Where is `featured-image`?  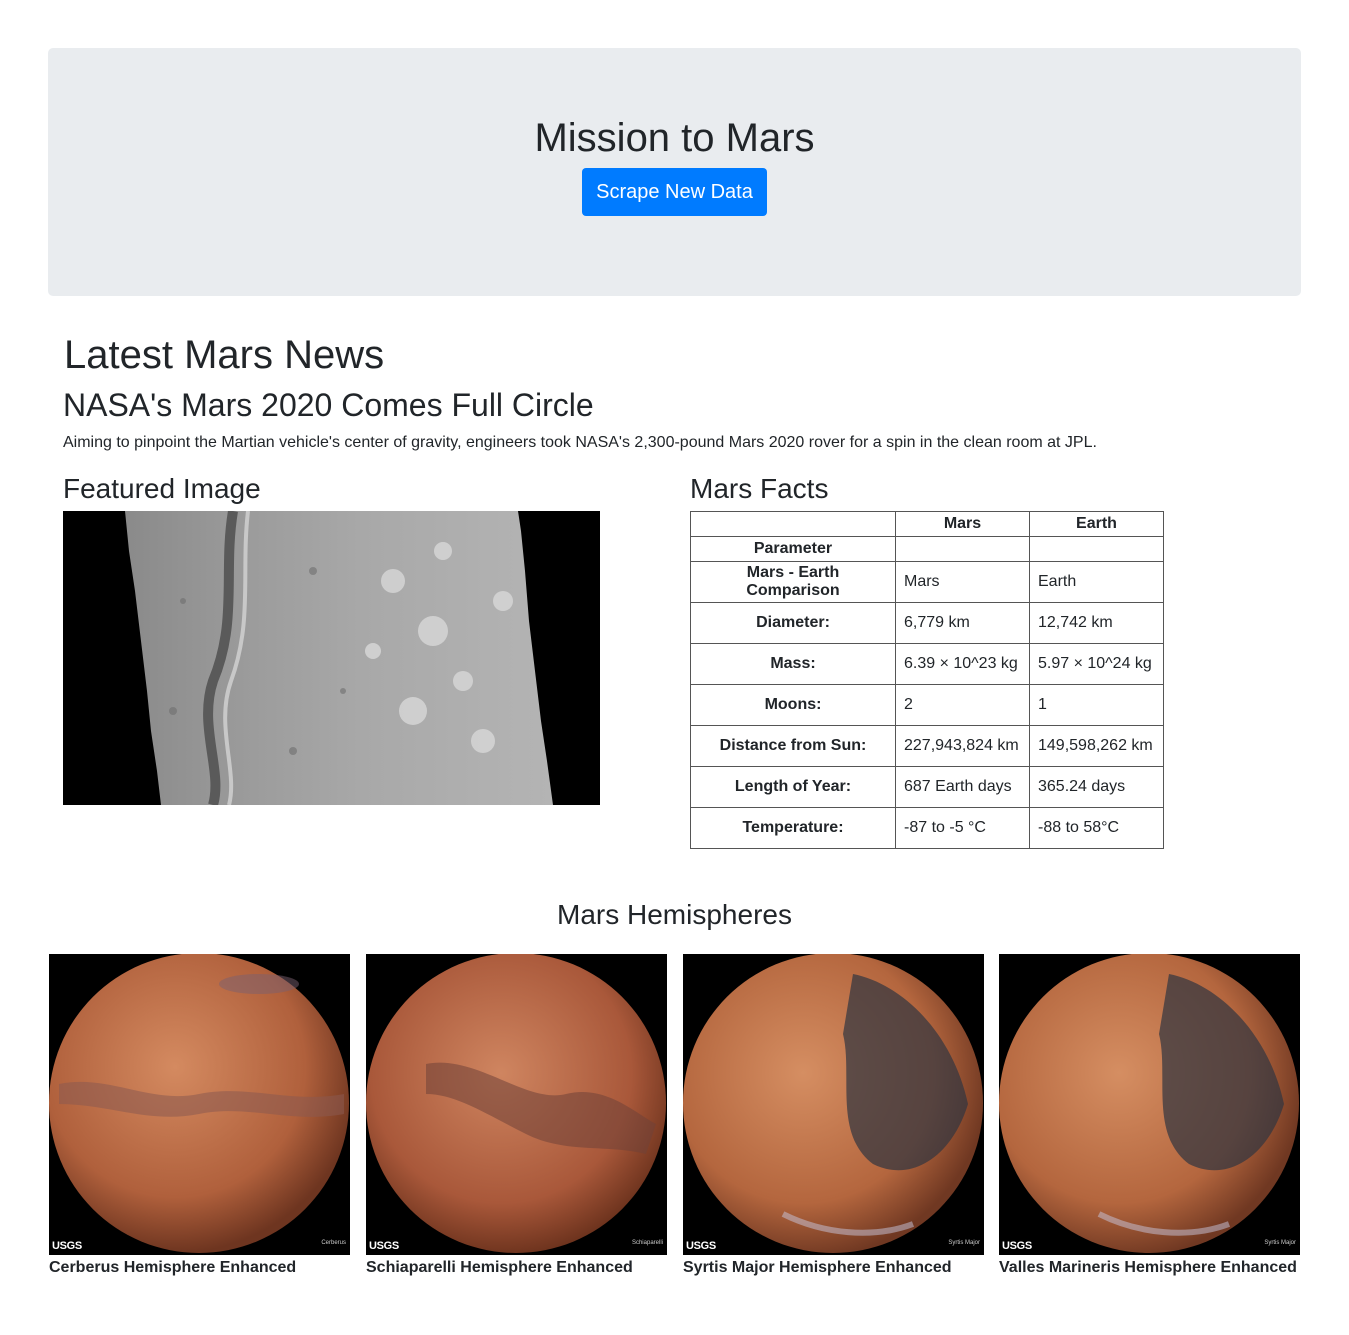 featured-image is located at coordinates (331, 658).